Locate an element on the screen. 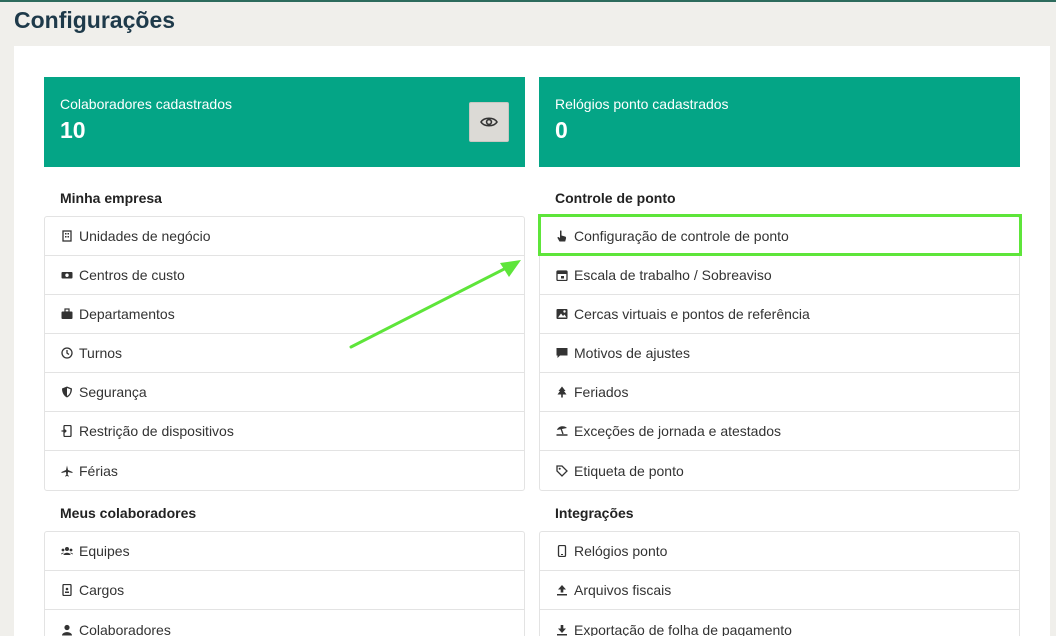 The height and width of the screenshot is (636, 1056). calendar-icon is located at coordinates (562, 275).